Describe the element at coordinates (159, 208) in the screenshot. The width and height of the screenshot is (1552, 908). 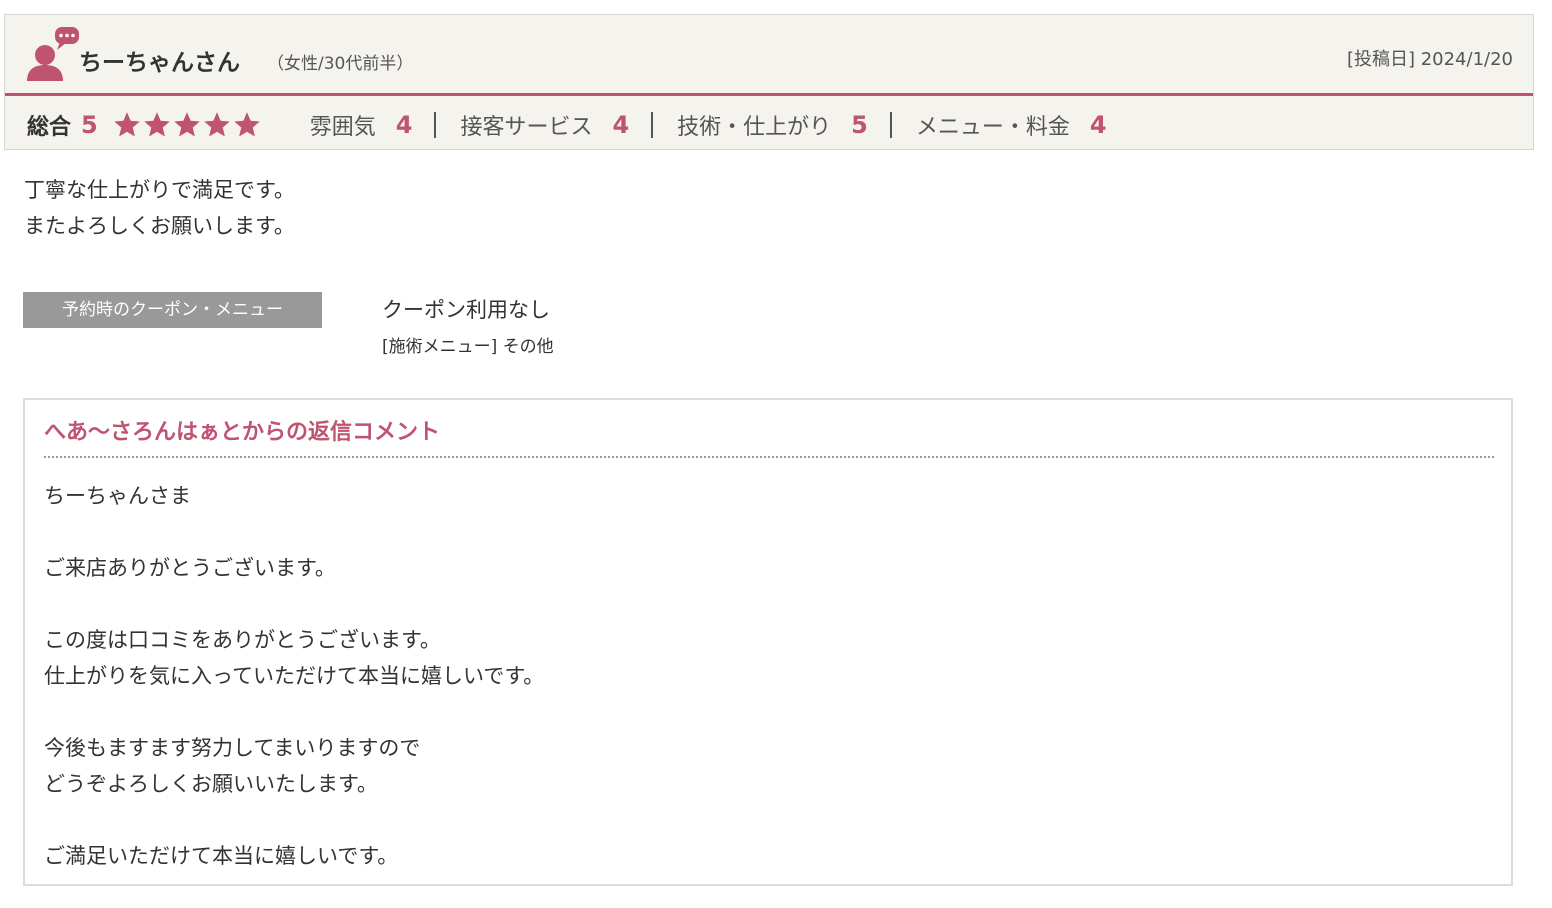
I see `review-text: 丁寧な仕上がりで満足です。 またよろしくお願いします。` at that location.